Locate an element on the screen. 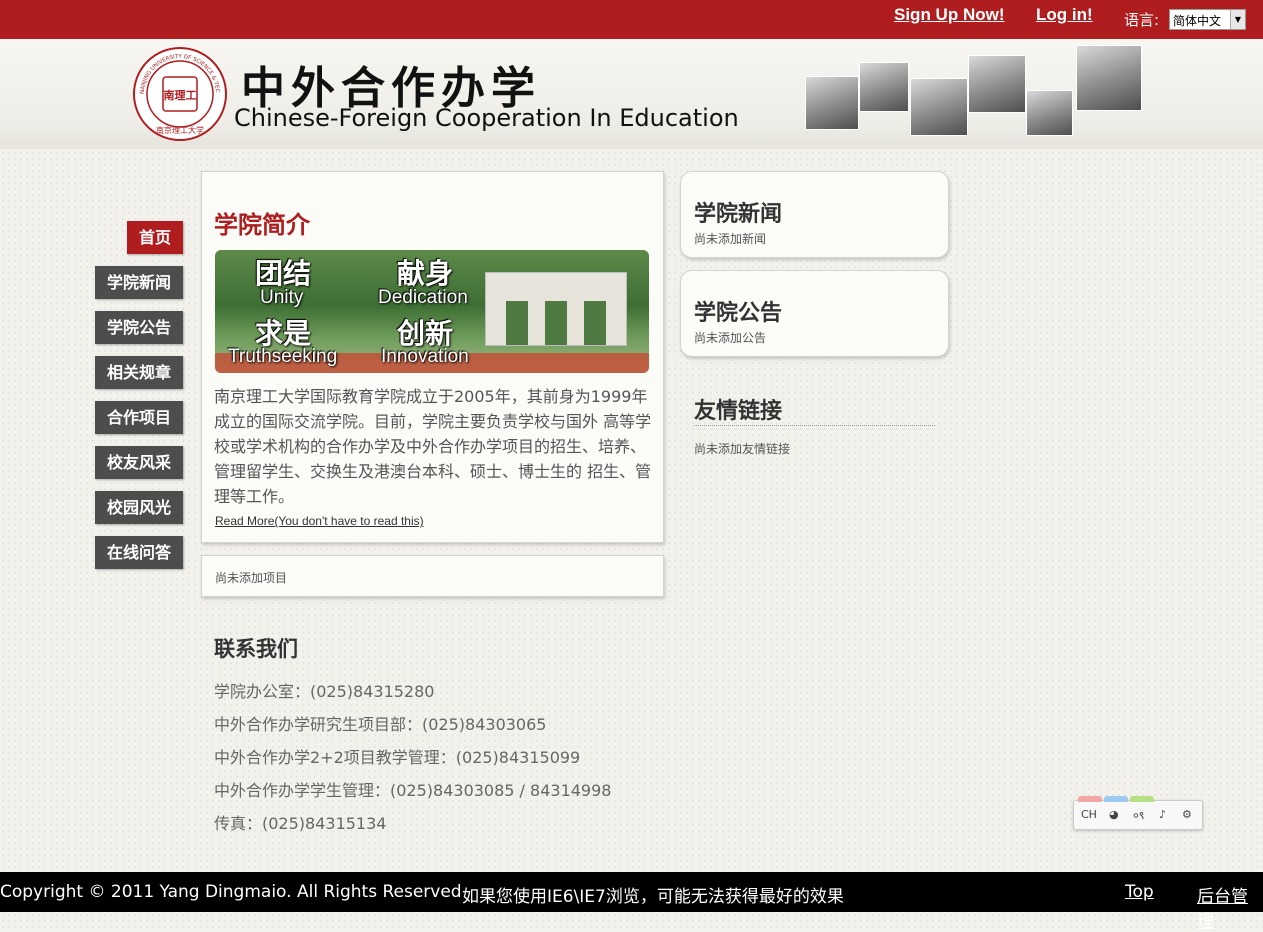  motto-truth-en: Truthseeking is located at coordinates (283, 356).